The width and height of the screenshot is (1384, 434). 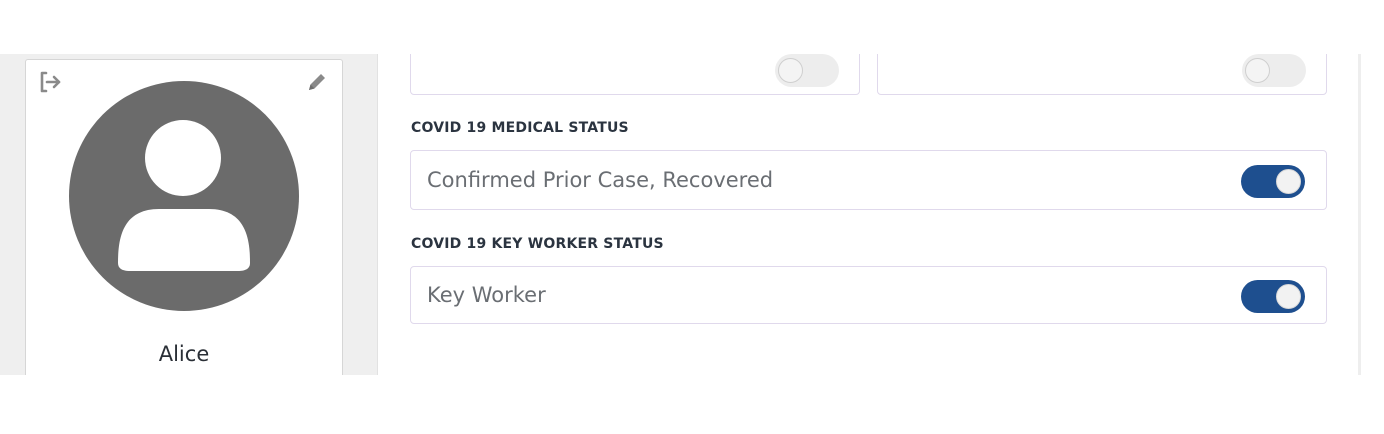 What do you see at coordinates (600, 180) in the screenshot?
I see `medical-status-value: Confirmed Prior Case, Recovered` at bounding box center [600, 180].